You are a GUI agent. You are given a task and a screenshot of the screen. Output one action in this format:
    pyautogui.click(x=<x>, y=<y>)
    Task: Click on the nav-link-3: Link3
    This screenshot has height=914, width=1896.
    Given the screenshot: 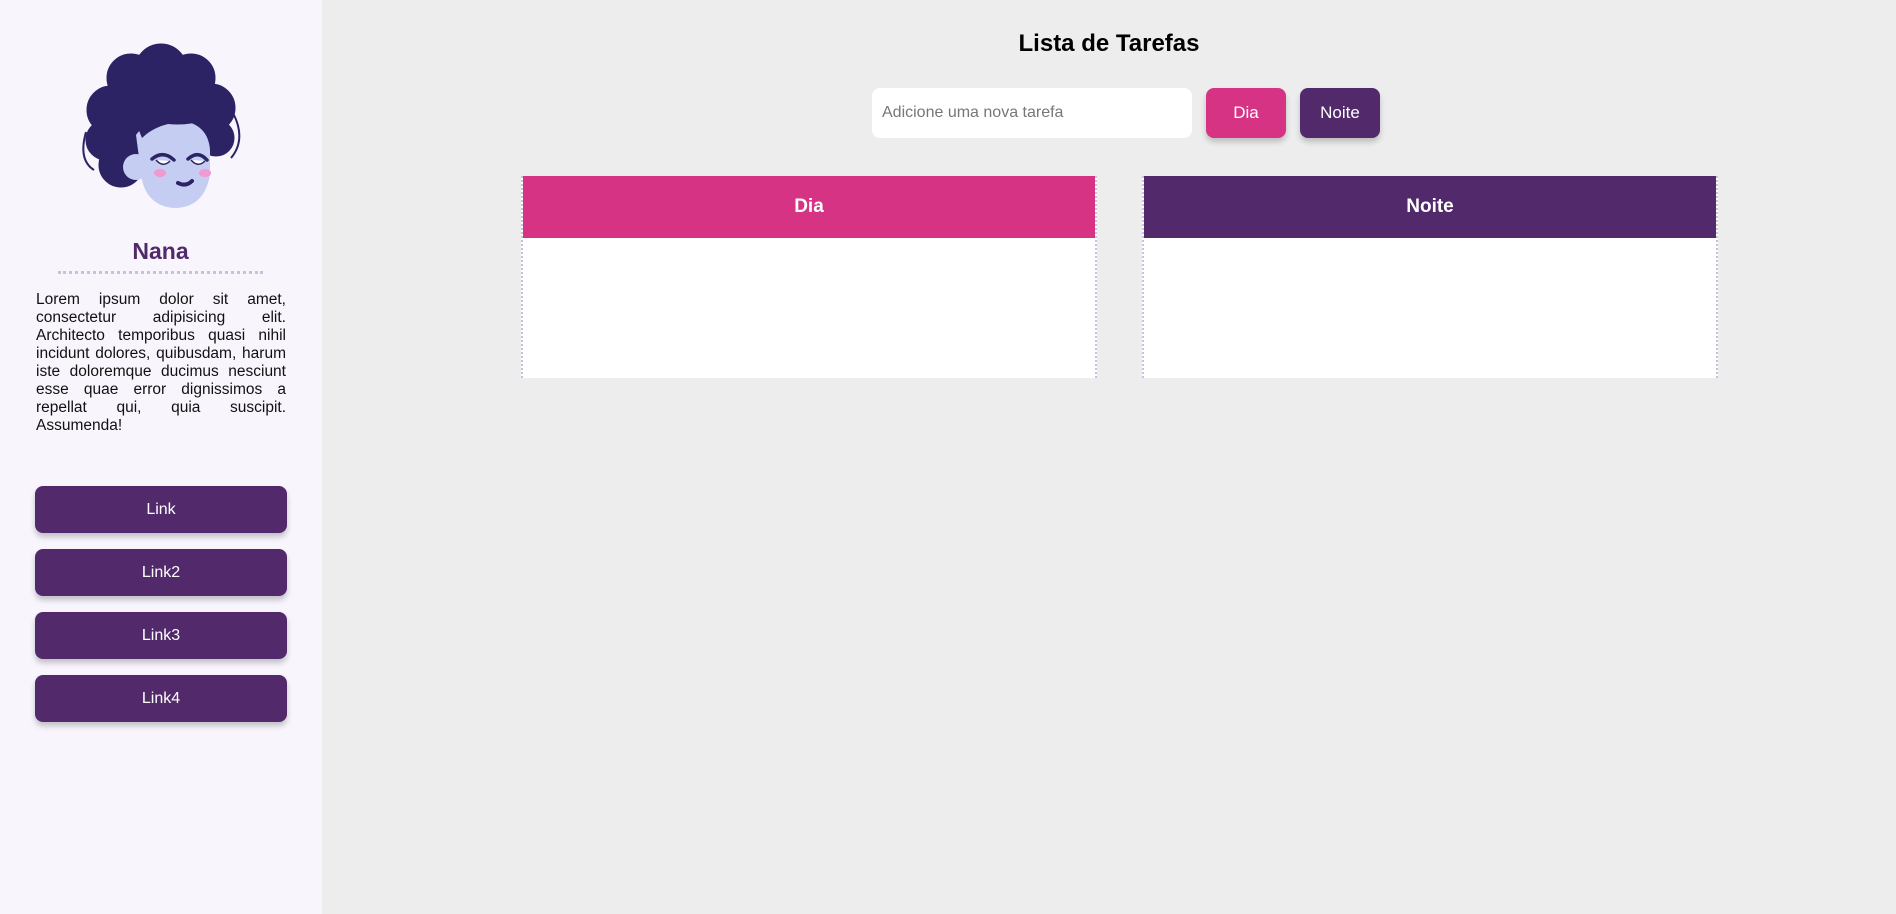 What is the action you would take?
    pyautogui.click(x=161, y=635)
    